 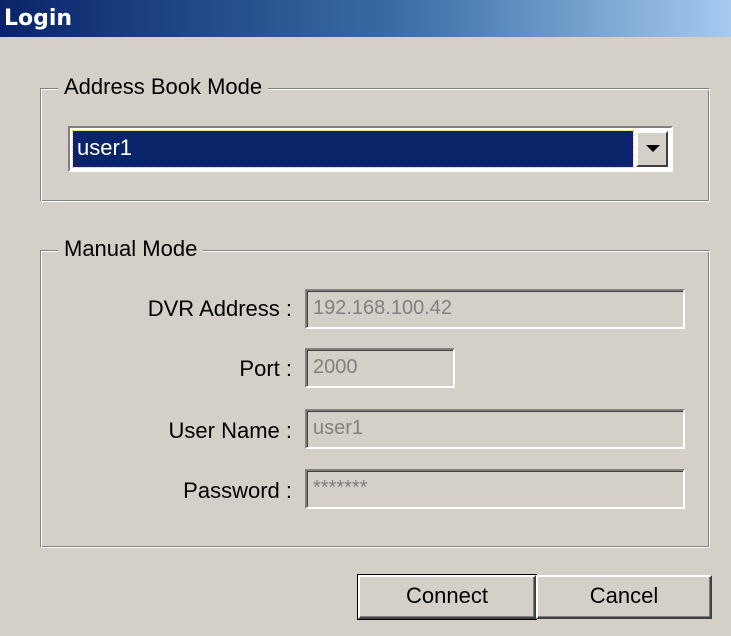 What do you see at coordinates (495, 309) in the screenshot?
I see `dvr-address-field: 192.168.100.42` at bounding box center [495, 309].